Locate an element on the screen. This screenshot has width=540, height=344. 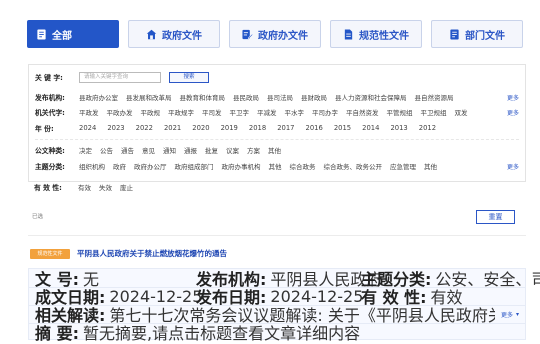
keyword-input: 请输入关键字查询 is located at coordinates (120, 77).